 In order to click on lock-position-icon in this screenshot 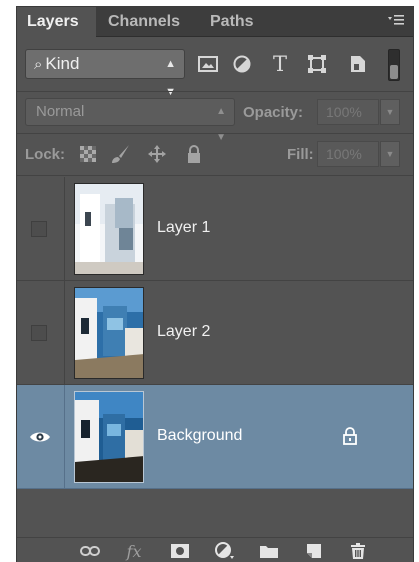, I will do `click(157, 154)`.